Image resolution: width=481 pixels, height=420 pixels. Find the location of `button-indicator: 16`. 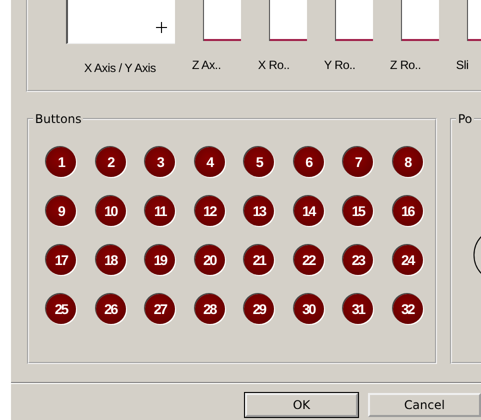

button-indicator: 16 is located at coordinates (407, 211).